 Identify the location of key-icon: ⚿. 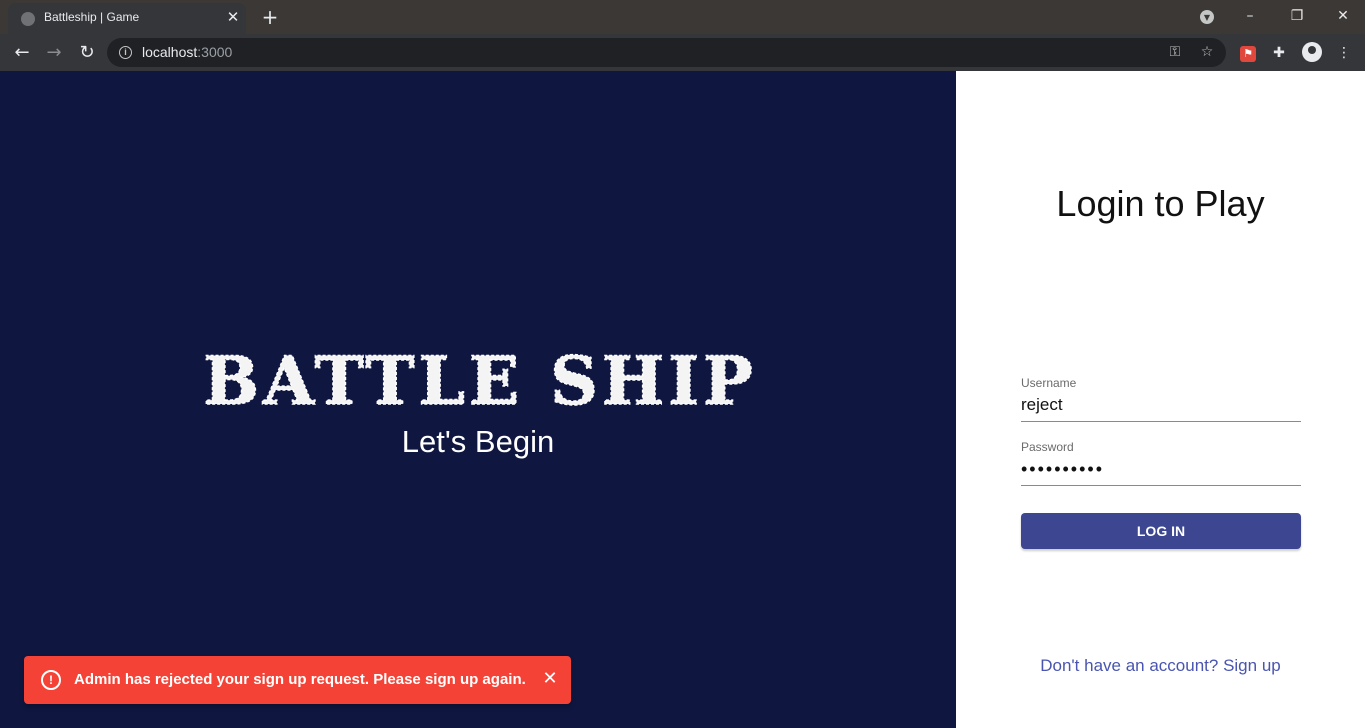
(1175, 52).